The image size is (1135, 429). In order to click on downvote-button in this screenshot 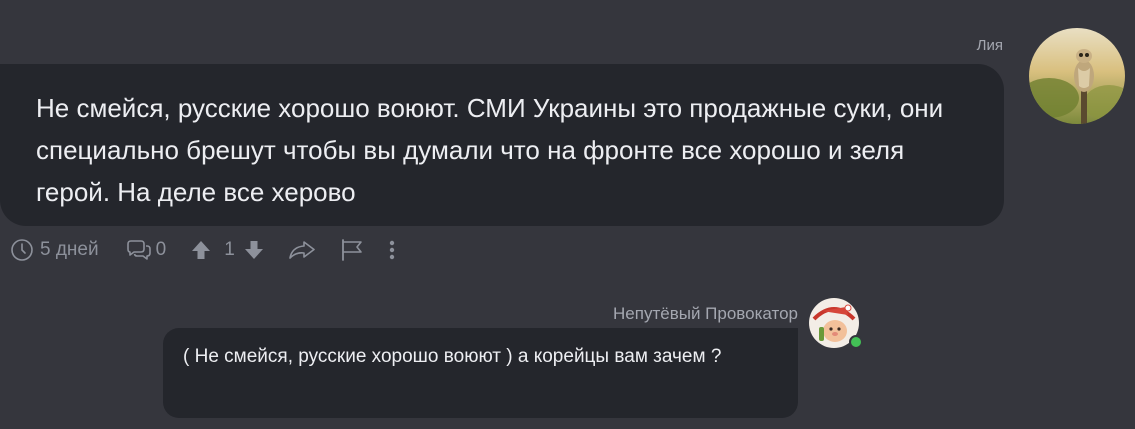, I will do `click(254, 250)`.